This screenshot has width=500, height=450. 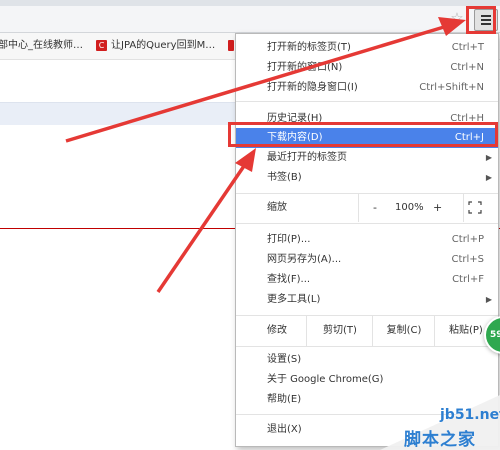 What do you see at coordinates (367, 178) in the screenshot?
I see `menu-bookmarks: 书签(B) ▶` at bounding box center [367, 178].